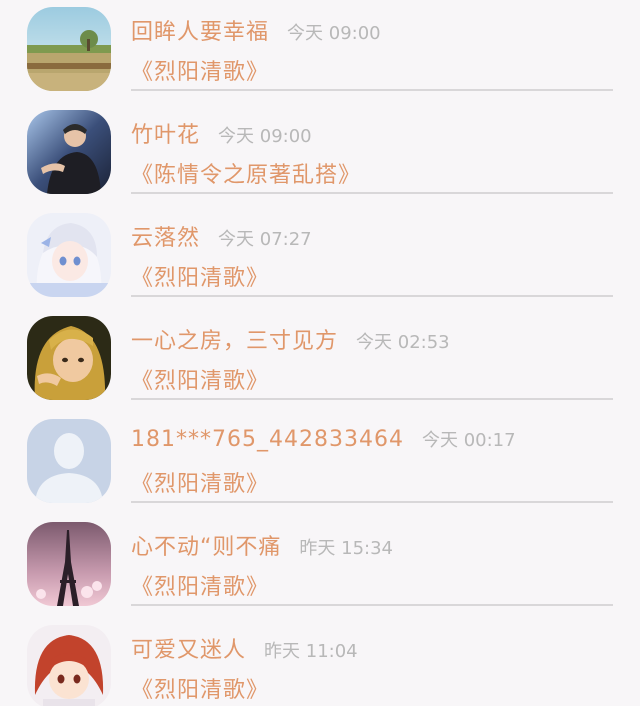 The image size is (640, 706). I want to click on comment-row: 可爱又迷人 昨天 11:04 《烈阳清歌》, so click(320, 662).